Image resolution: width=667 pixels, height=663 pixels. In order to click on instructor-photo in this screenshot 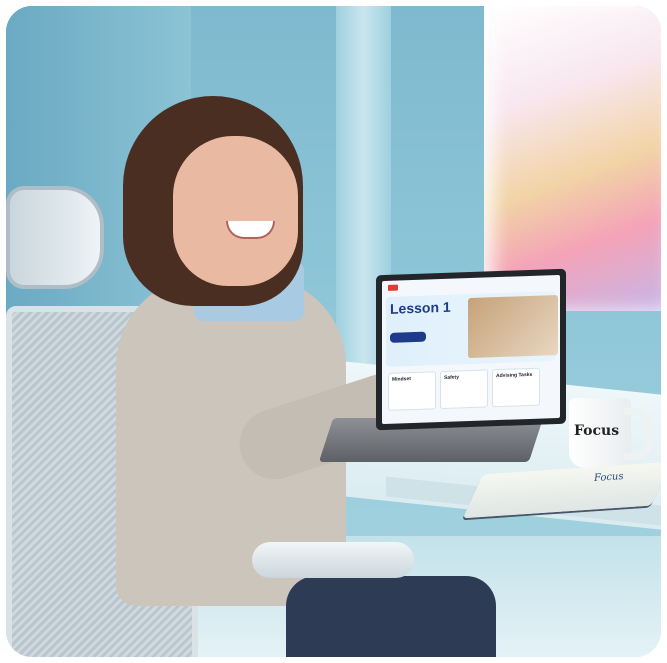, I will do `click(513, 326)`.